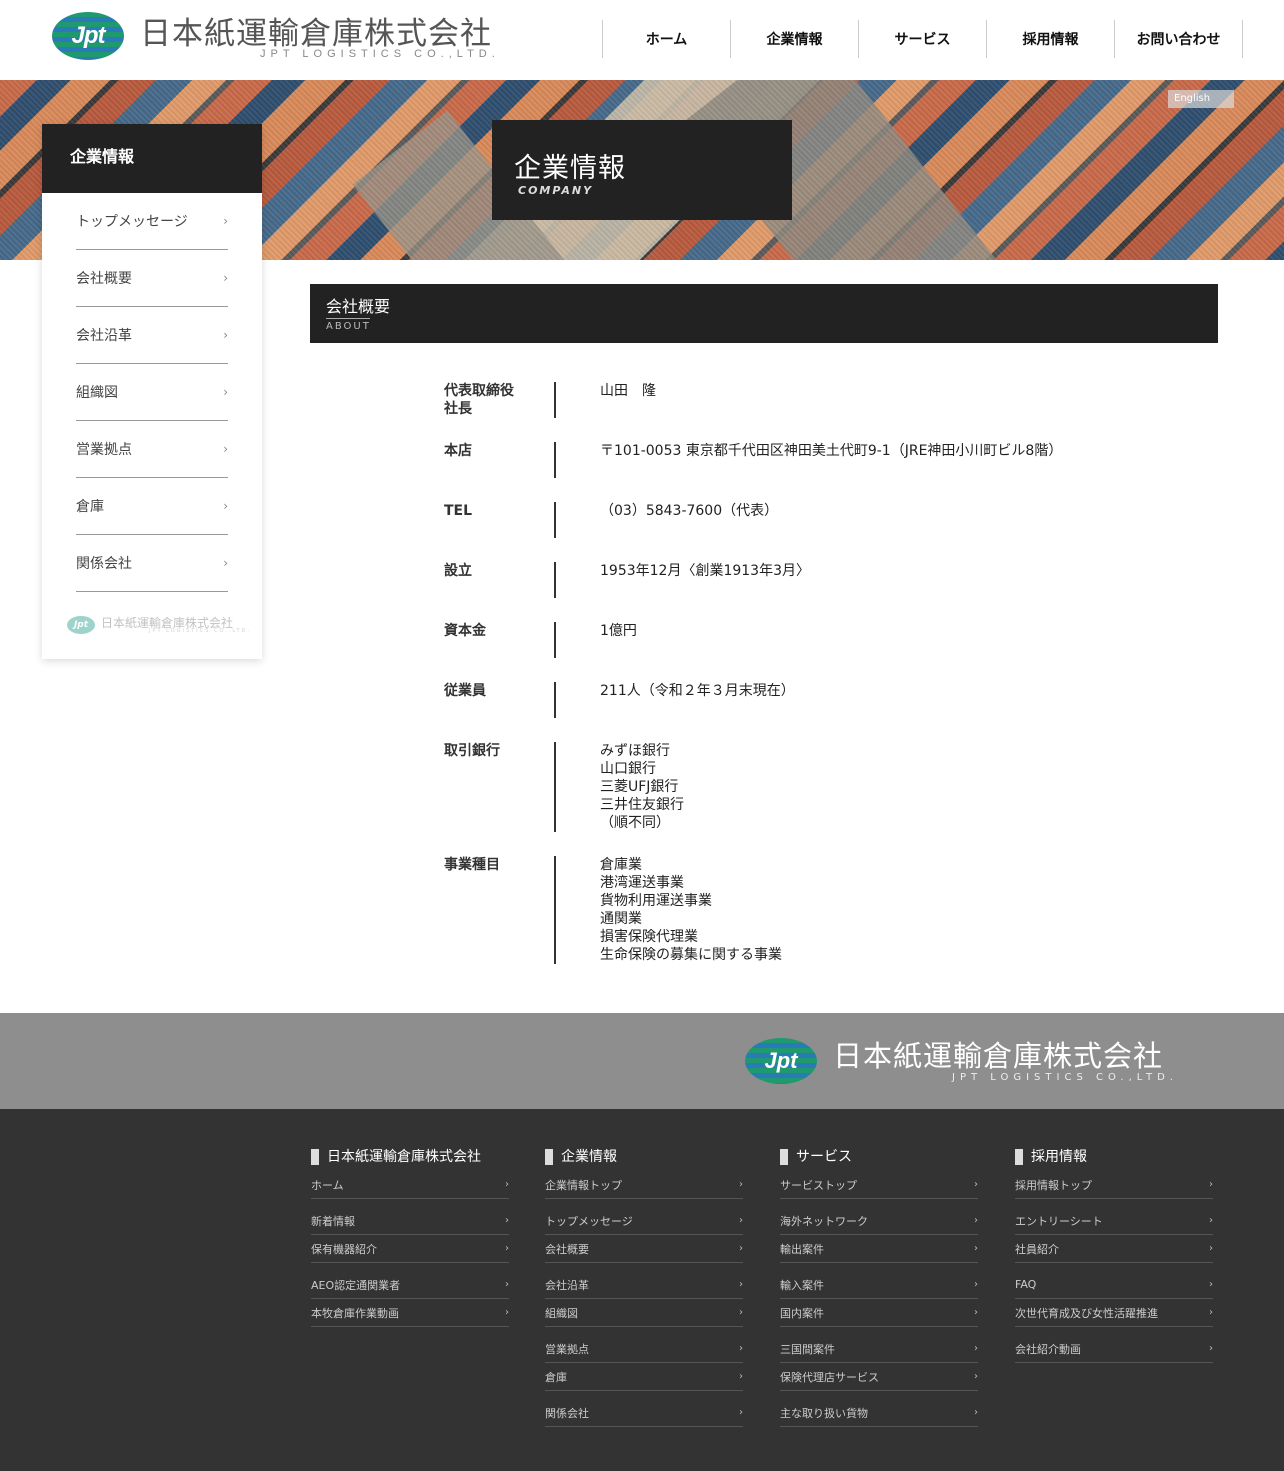  Describe the element at coordinates (705, 571) in the screenshot. I see `info-value: 1953年12月〈創業1913年3月〉` at that location.